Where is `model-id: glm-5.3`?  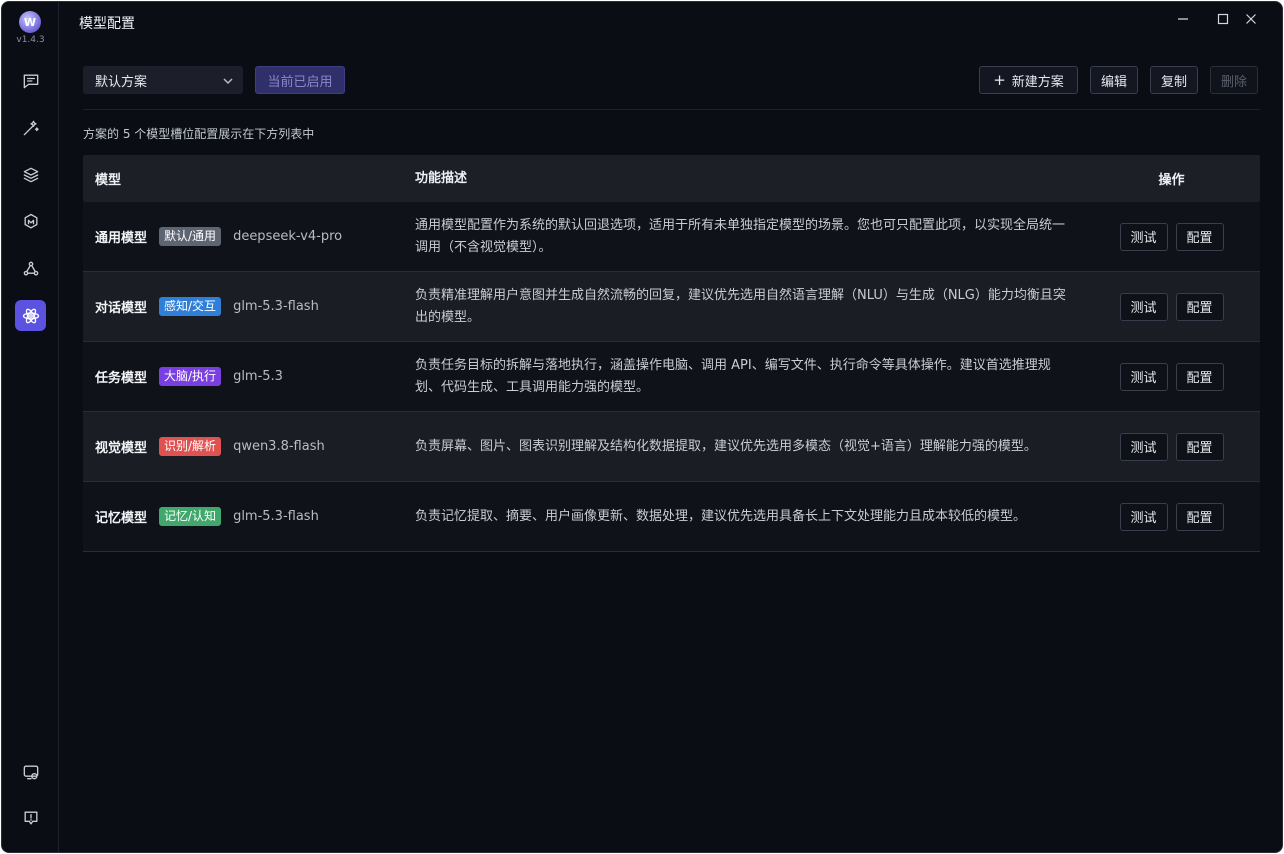
model-id: glm-5.3 is located at coordinates (258, 376).